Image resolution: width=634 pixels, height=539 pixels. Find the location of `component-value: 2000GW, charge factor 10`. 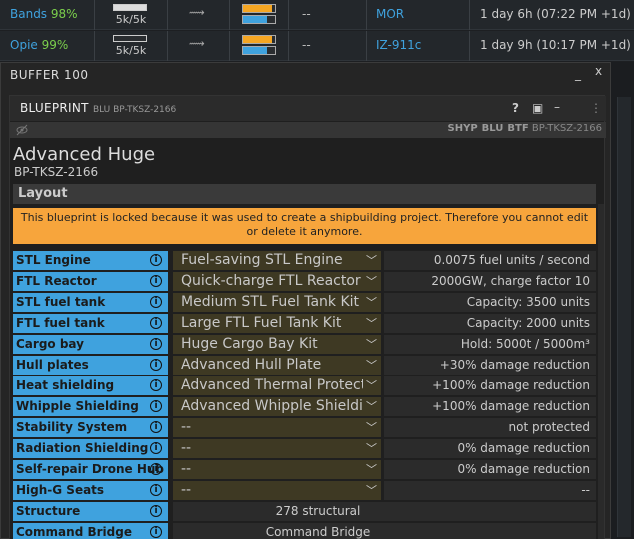

component-value: 2000GW, charge factor 10 is located at coordinates (490, 281).